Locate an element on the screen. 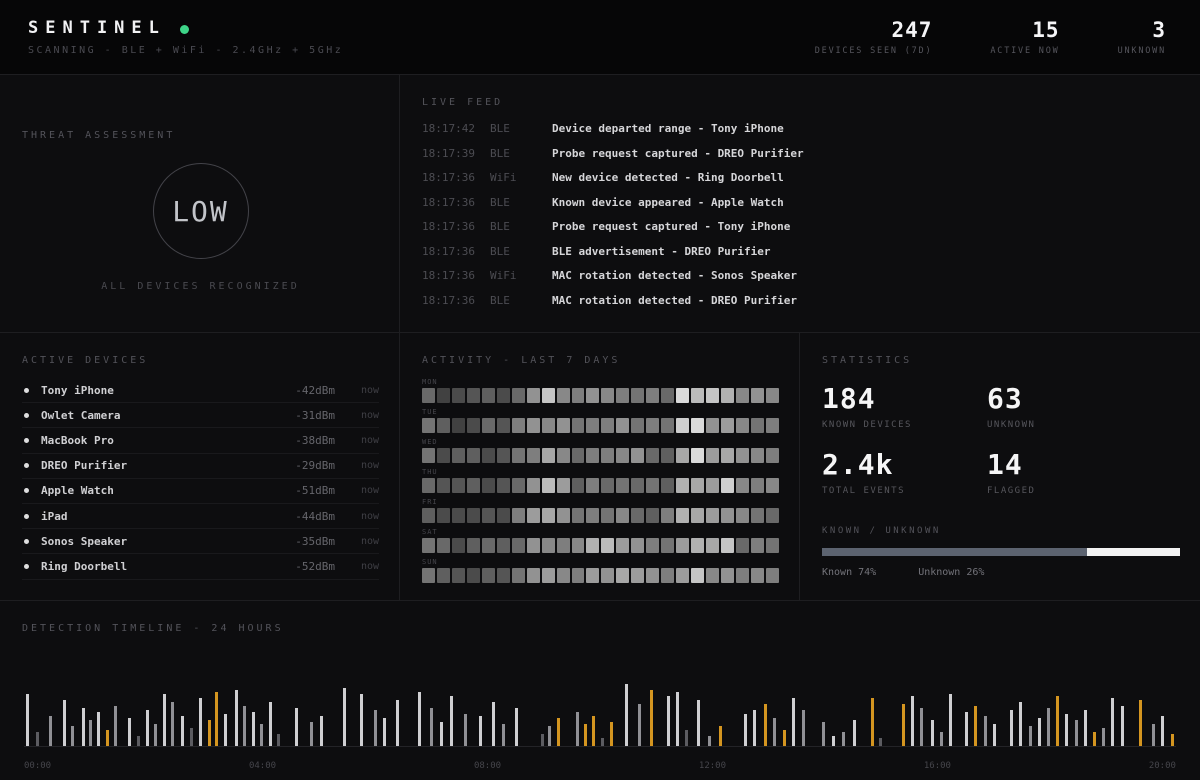  known-unknown-legend: Known 74% Unknown 26% is located at coordinates (1001, 572).